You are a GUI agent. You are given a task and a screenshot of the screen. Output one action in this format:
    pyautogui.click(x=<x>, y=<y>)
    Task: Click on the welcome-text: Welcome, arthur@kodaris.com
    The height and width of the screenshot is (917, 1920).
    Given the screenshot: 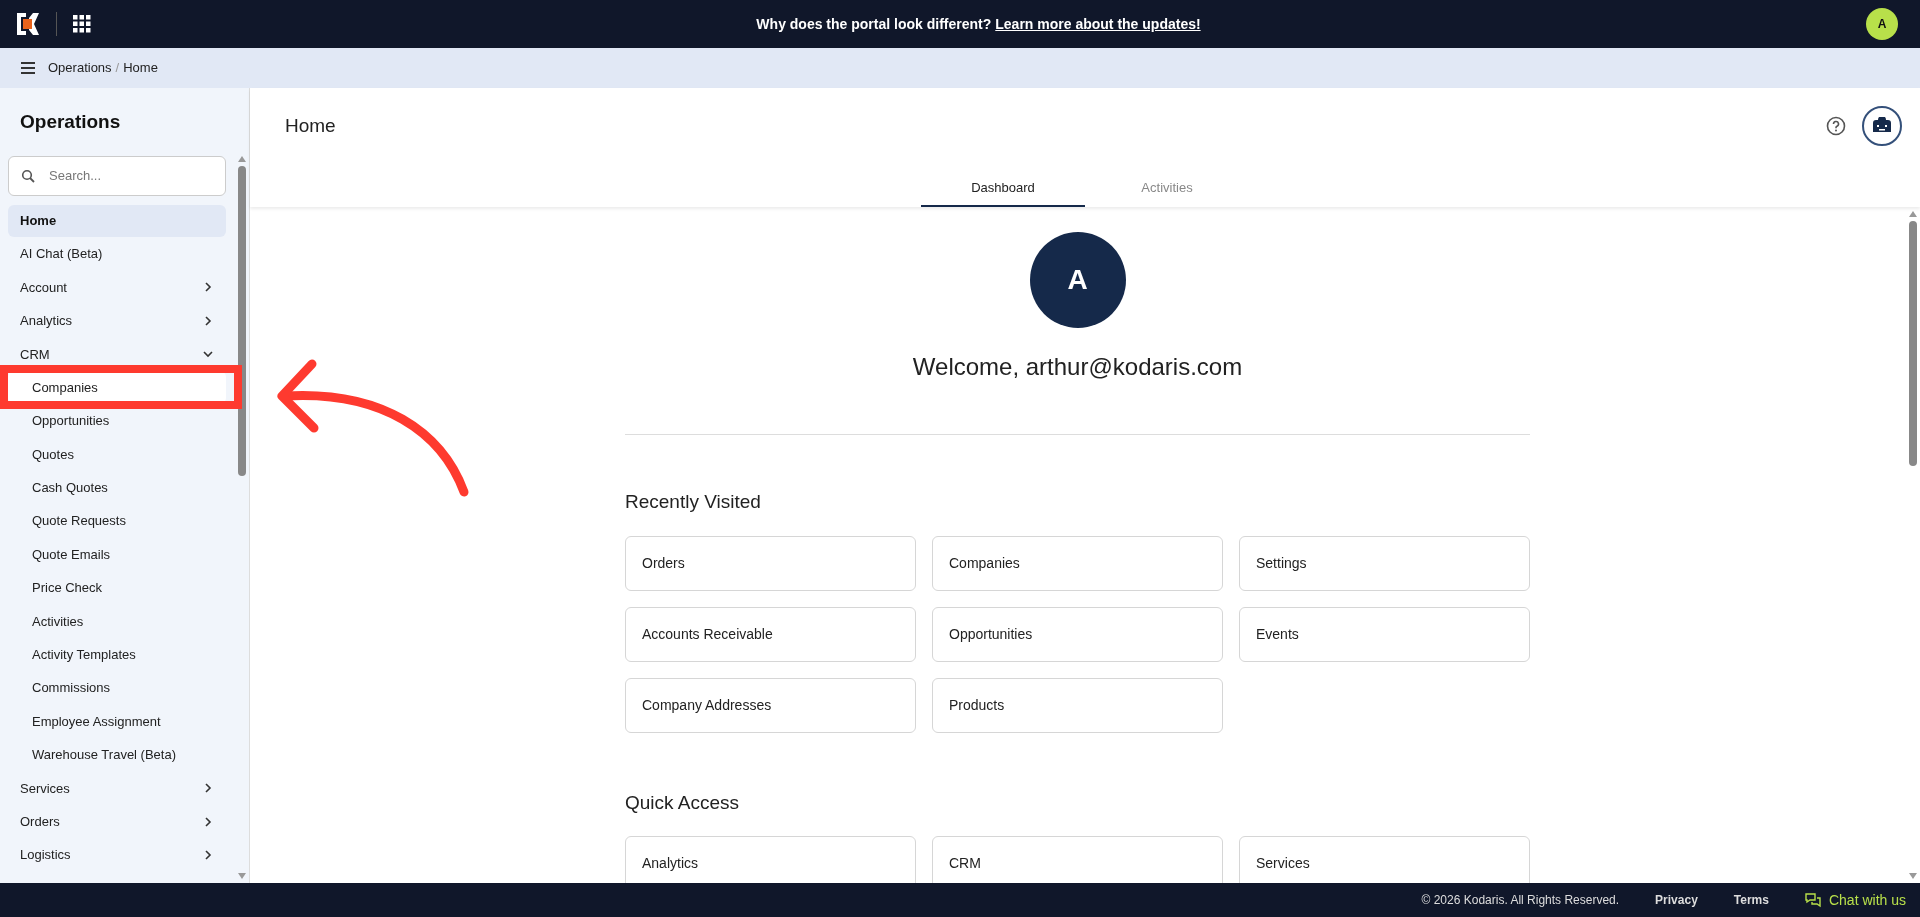 What is the action you would take?
    pyautogui.click(x=1077, y=367)
    